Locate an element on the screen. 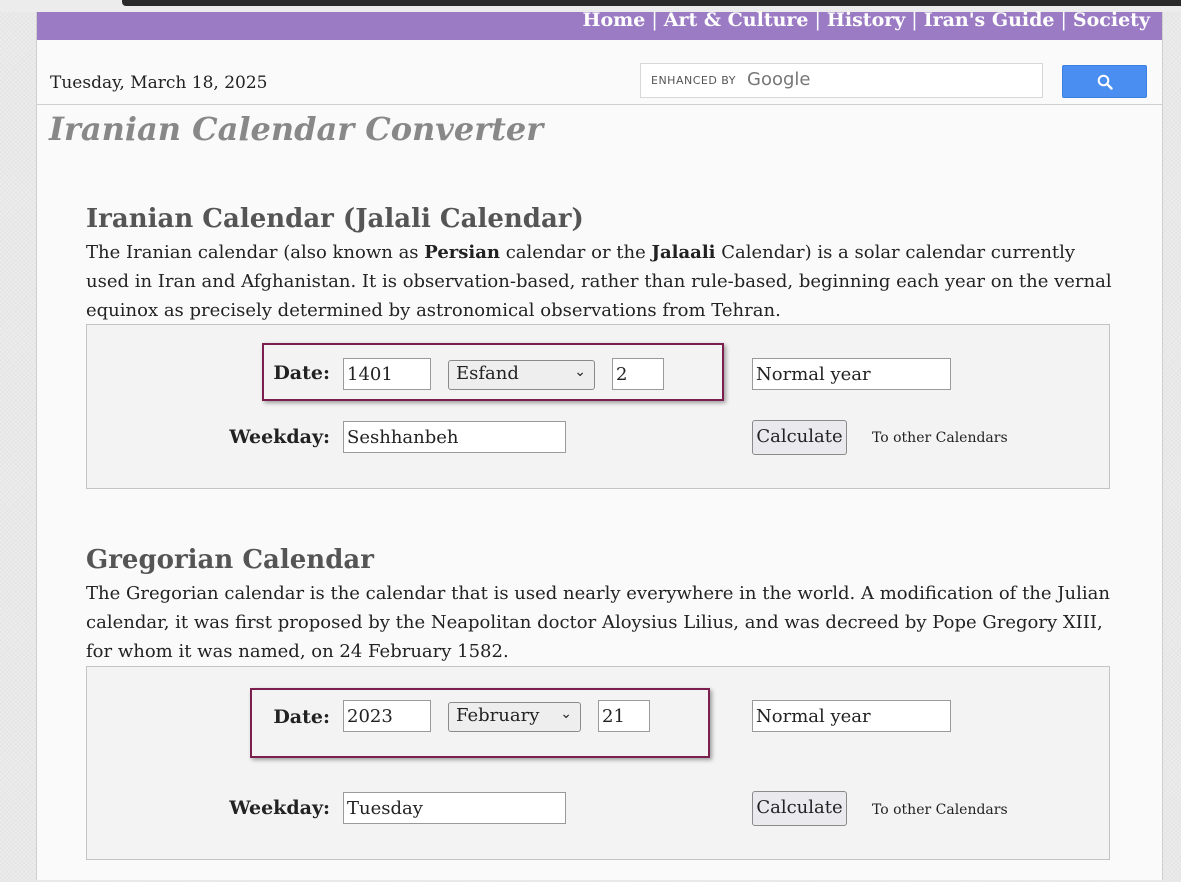 This screenshot has height=882, width=1181. search-icon is located at coordinates (1105, 82).